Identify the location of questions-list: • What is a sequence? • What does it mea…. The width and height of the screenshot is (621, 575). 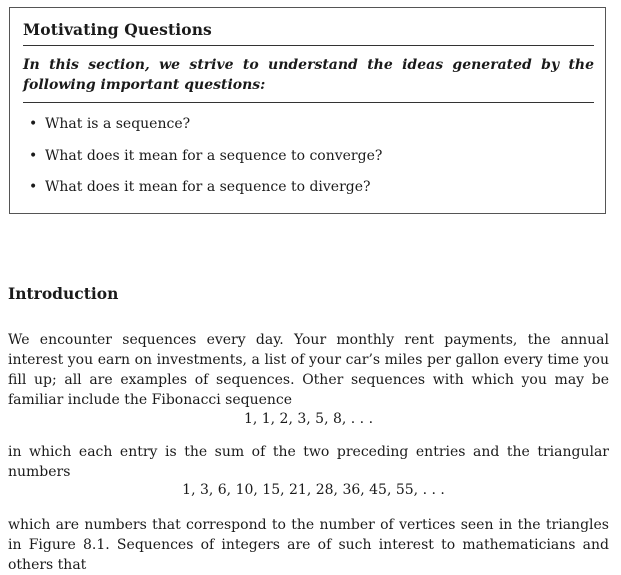
(202, 163).